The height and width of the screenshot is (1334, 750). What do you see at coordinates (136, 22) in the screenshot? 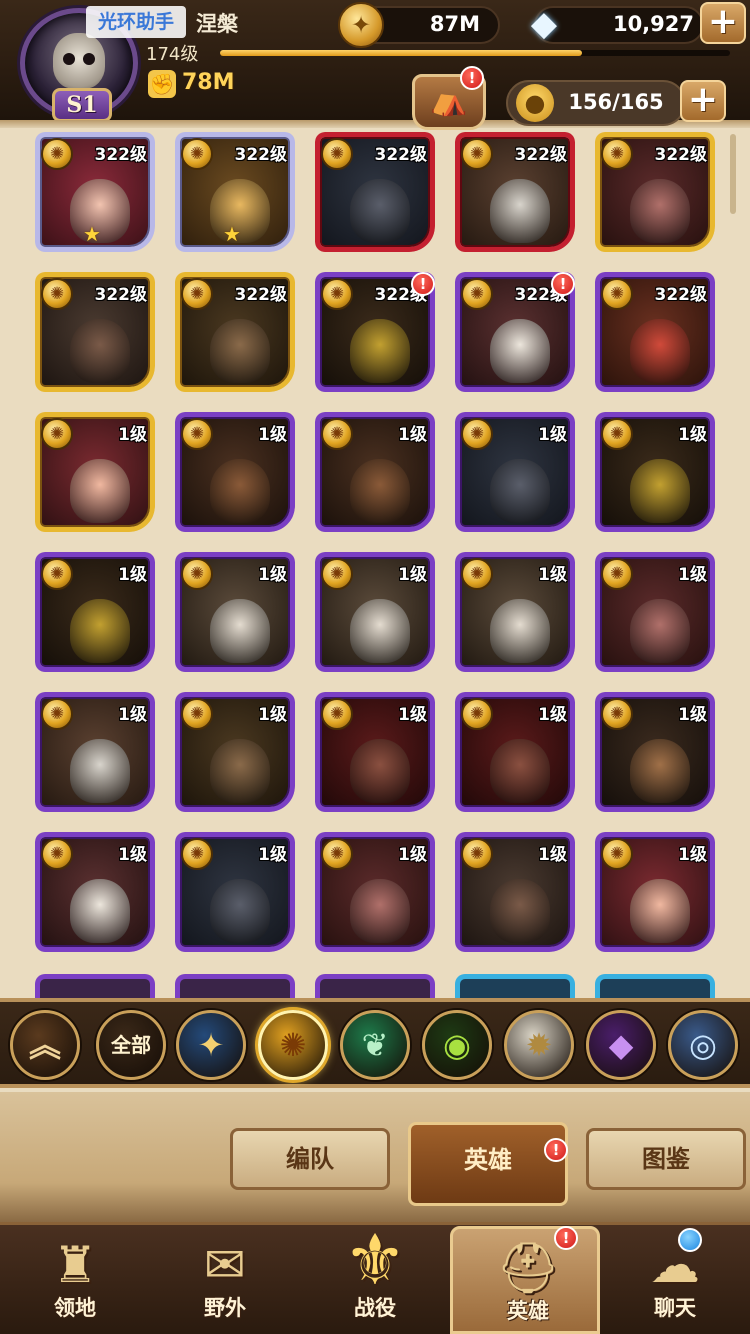
I see `watermark: 光环助手` at bounding box center [136, 22].